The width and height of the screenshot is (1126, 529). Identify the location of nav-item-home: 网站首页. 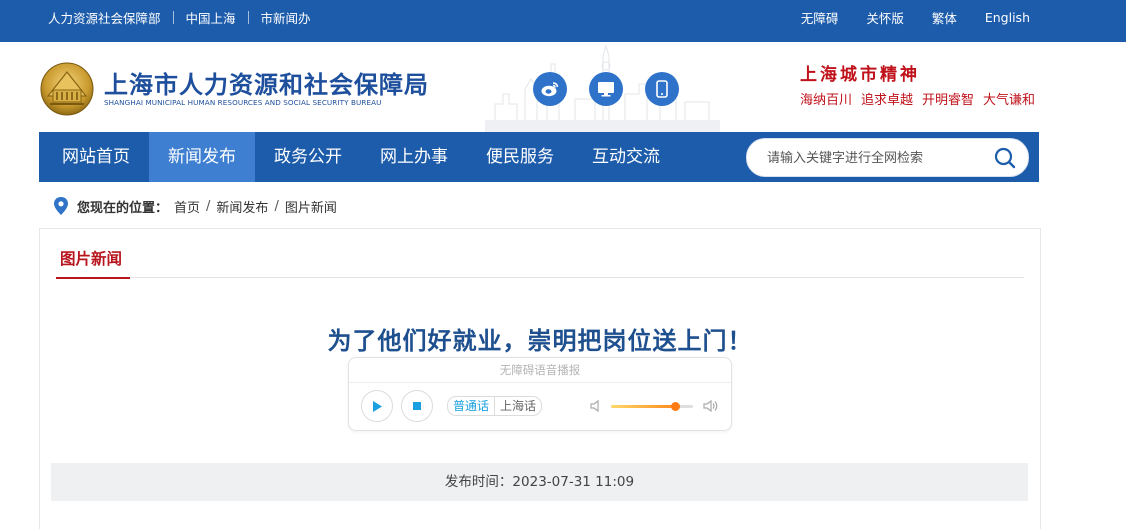
(94, 157).